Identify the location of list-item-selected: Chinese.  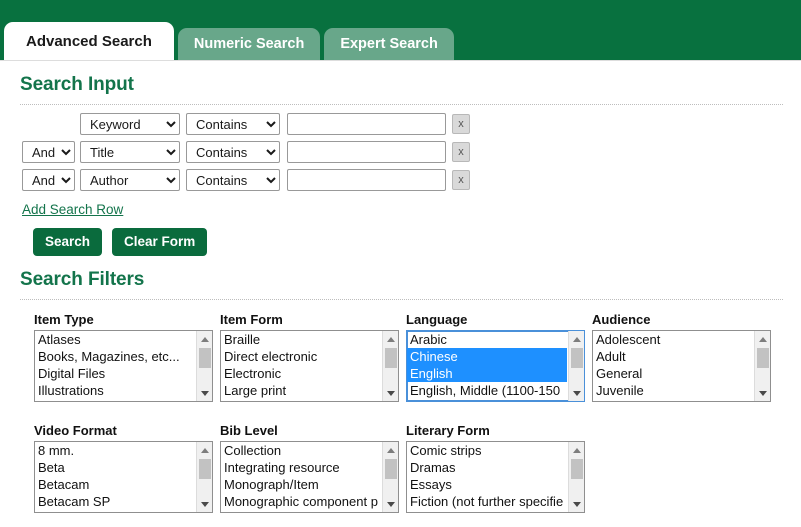
(487, 356).